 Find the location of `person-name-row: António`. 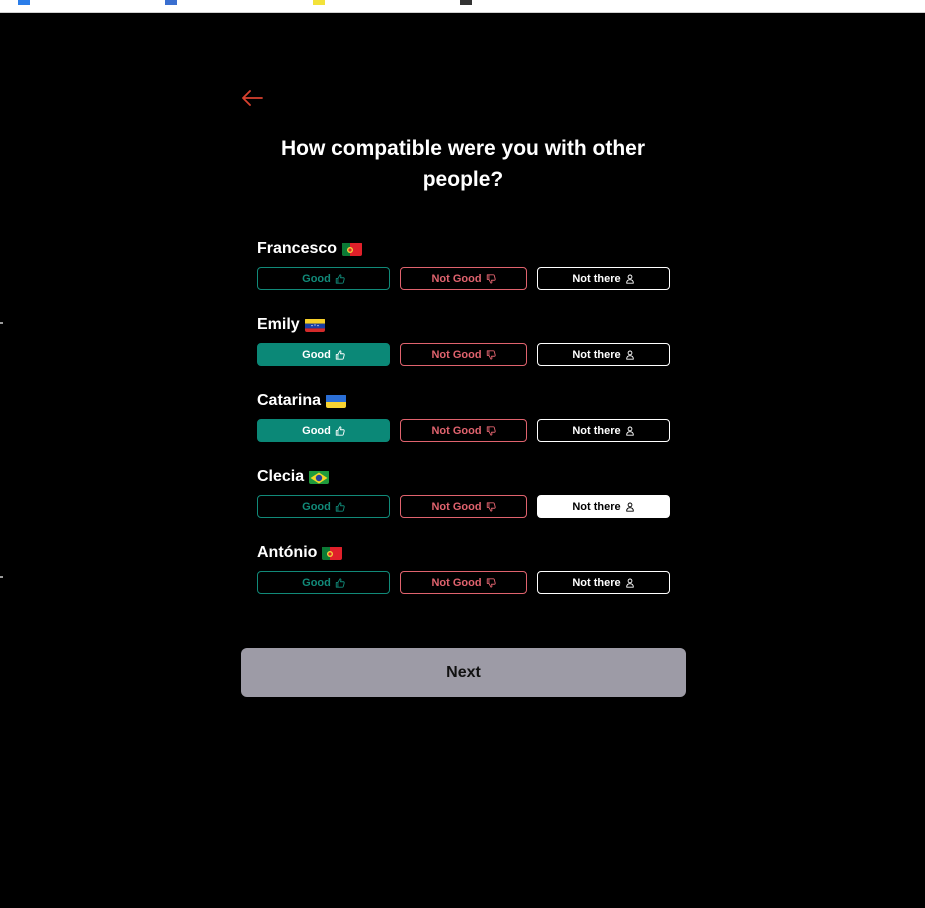

person-name-row: António is located at coordinates (463, 553).